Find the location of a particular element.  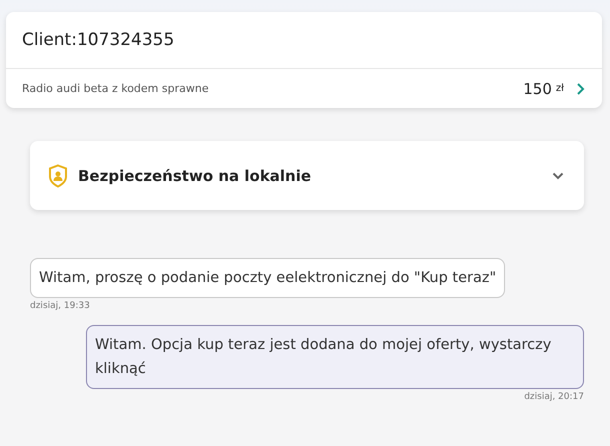

safety-accordion: Bezpieczeństwo na lokalnie is located at coordinates (307, 175).